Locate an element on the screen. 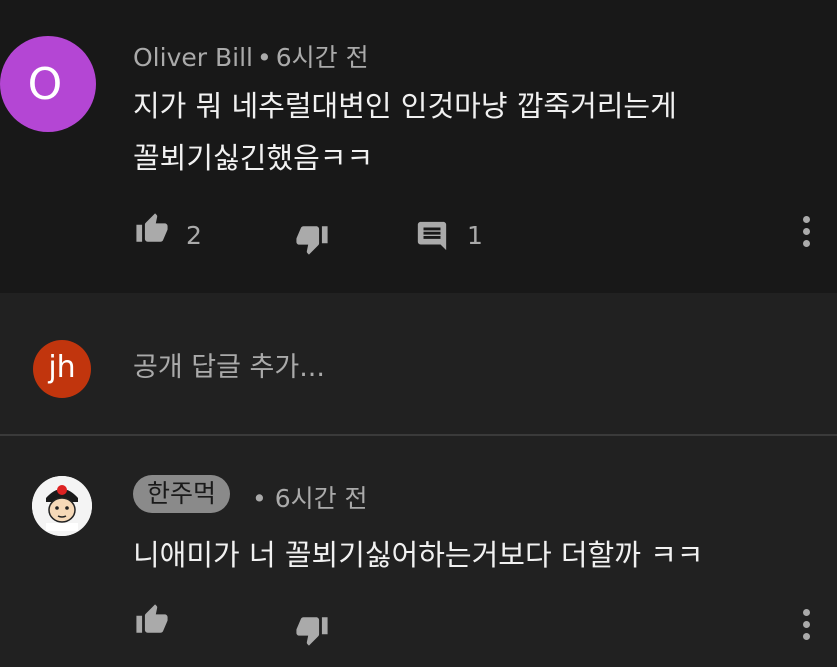 The width and height of the screenshot is (837, 667). reply-count: 1 is located at coordinates (475, 235).